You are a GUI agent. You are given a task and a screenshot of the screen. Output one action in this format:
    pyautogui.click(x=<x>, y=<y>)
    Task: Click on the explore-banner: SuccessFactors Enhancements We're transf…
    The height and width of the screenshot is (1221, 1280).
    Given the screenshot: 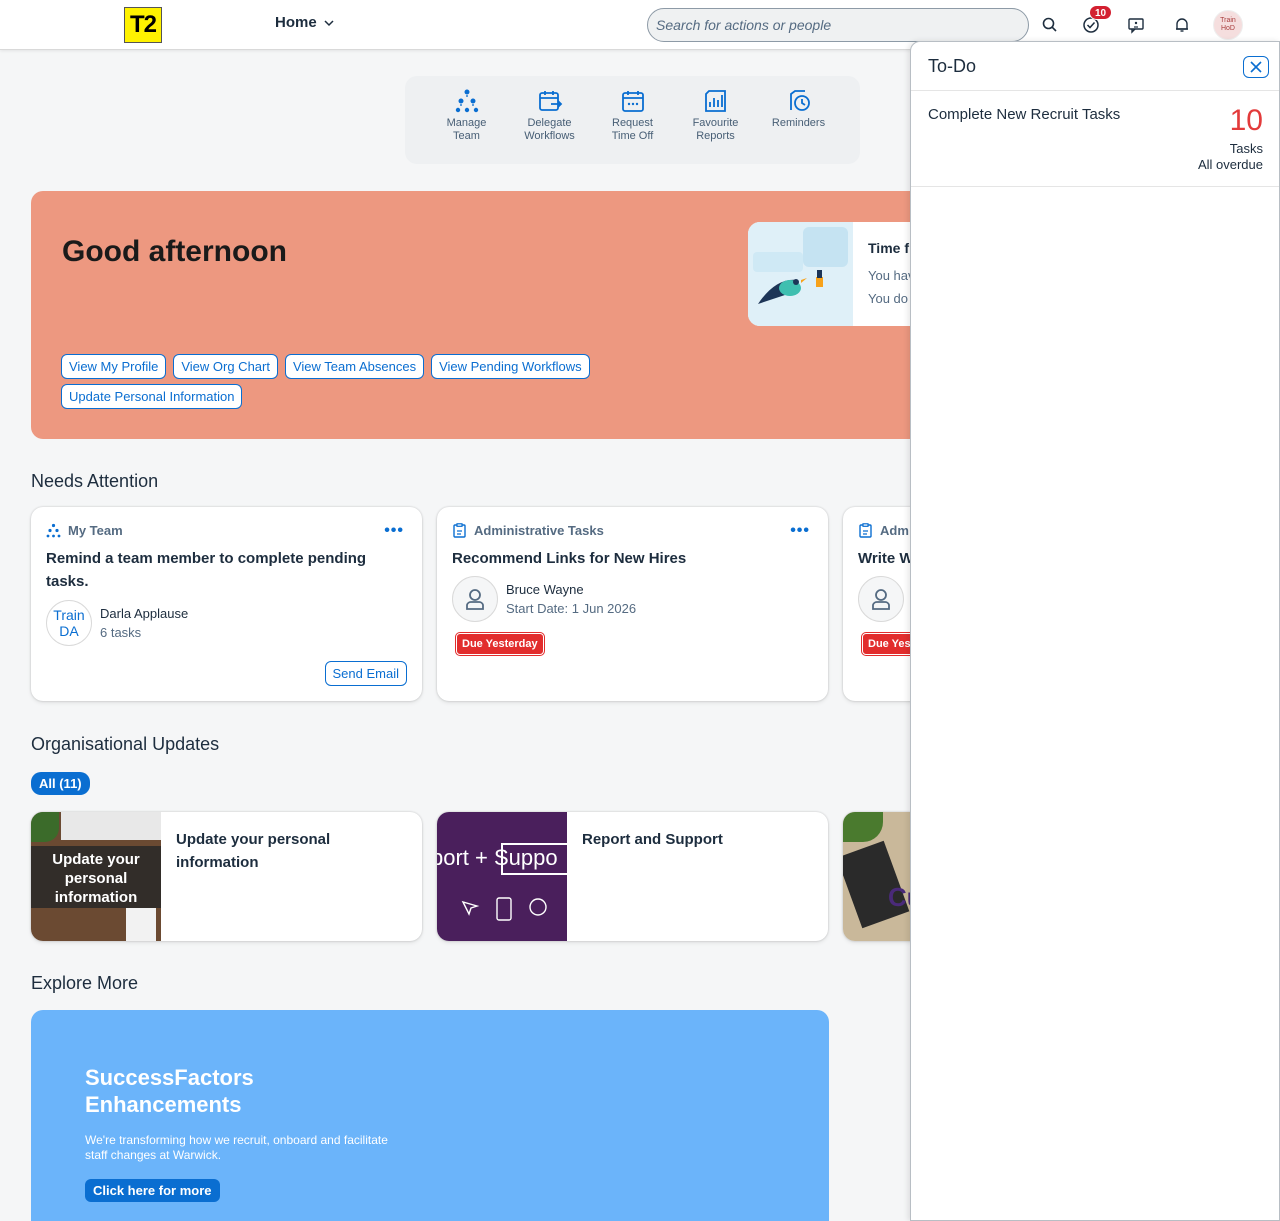 What is the action you would take?
    pyautogui.click(x=430, y=1115)
    